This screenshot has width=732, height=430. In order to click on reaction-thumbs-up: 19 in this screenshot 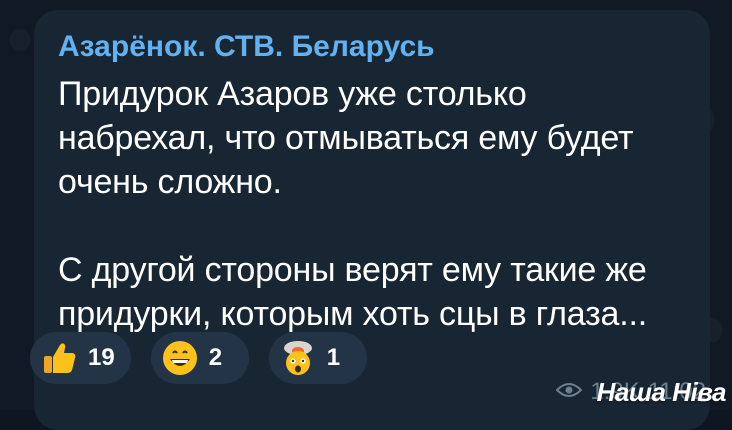, I will do `click(80, 358)`.